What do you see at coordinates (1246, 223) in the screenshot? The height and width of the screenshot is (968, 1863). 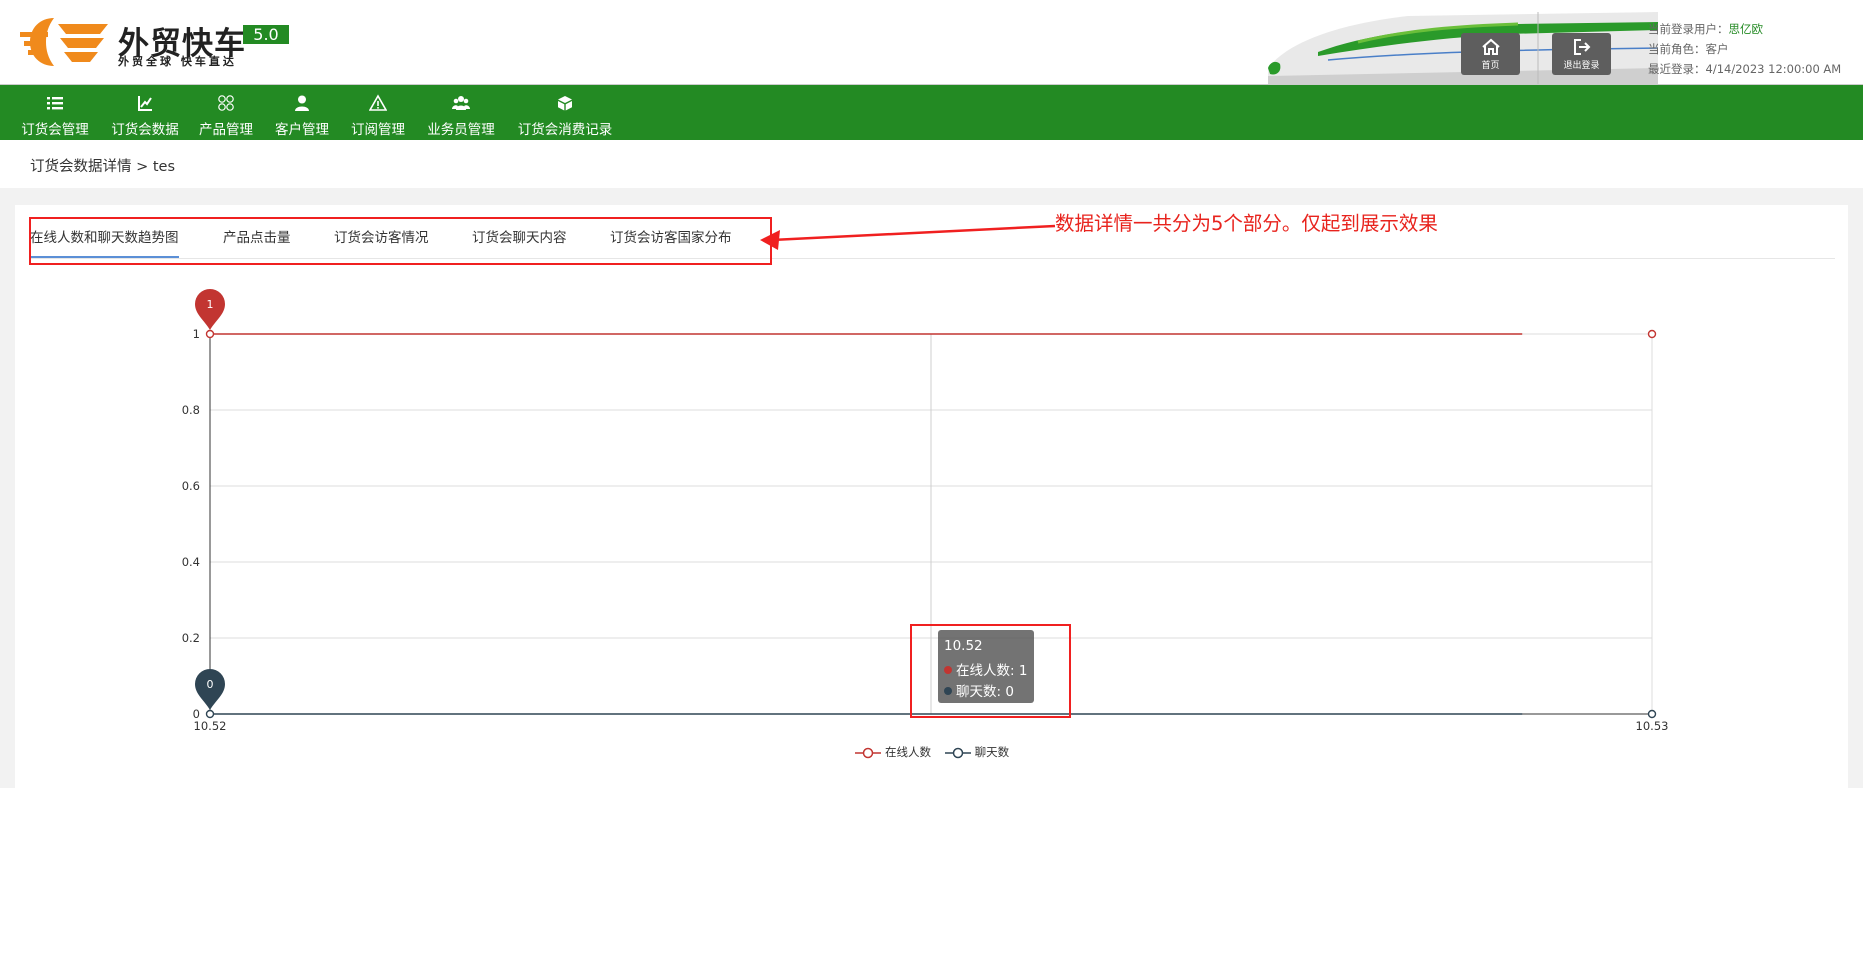 I see `annotation-text: 数据详情一共分为5个部分。仅起到展示效果` at bounding box center [1246, 223].